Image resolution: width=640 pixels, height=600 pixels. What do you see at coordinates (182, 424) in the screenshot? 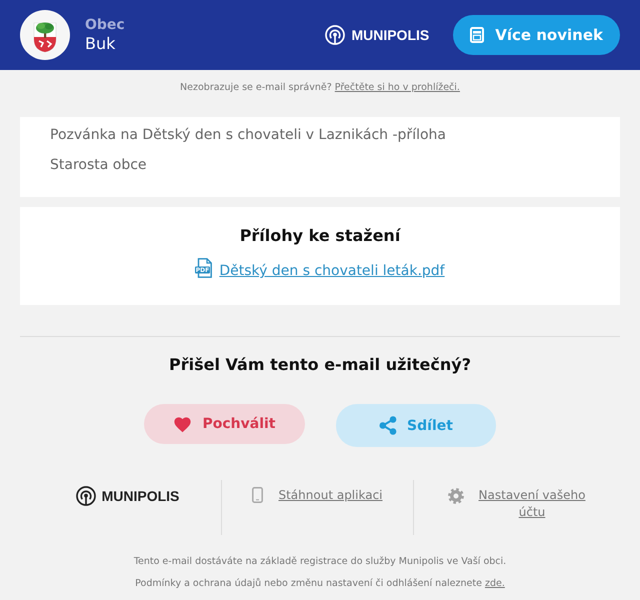
I see `heart-icon` at bounding box center [182, 424].